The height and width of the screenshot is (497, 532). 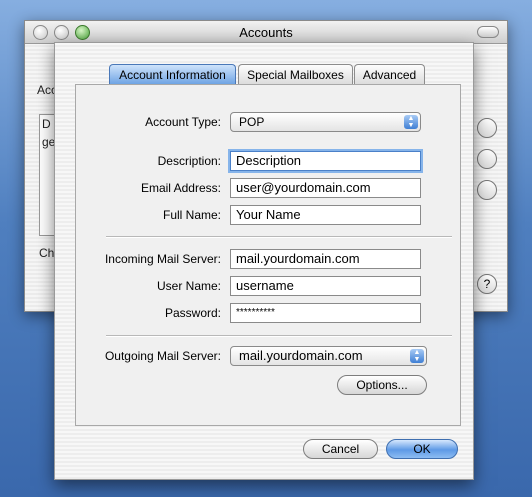 I want to click on window-title: Accounts, so click(x=266, y=32).